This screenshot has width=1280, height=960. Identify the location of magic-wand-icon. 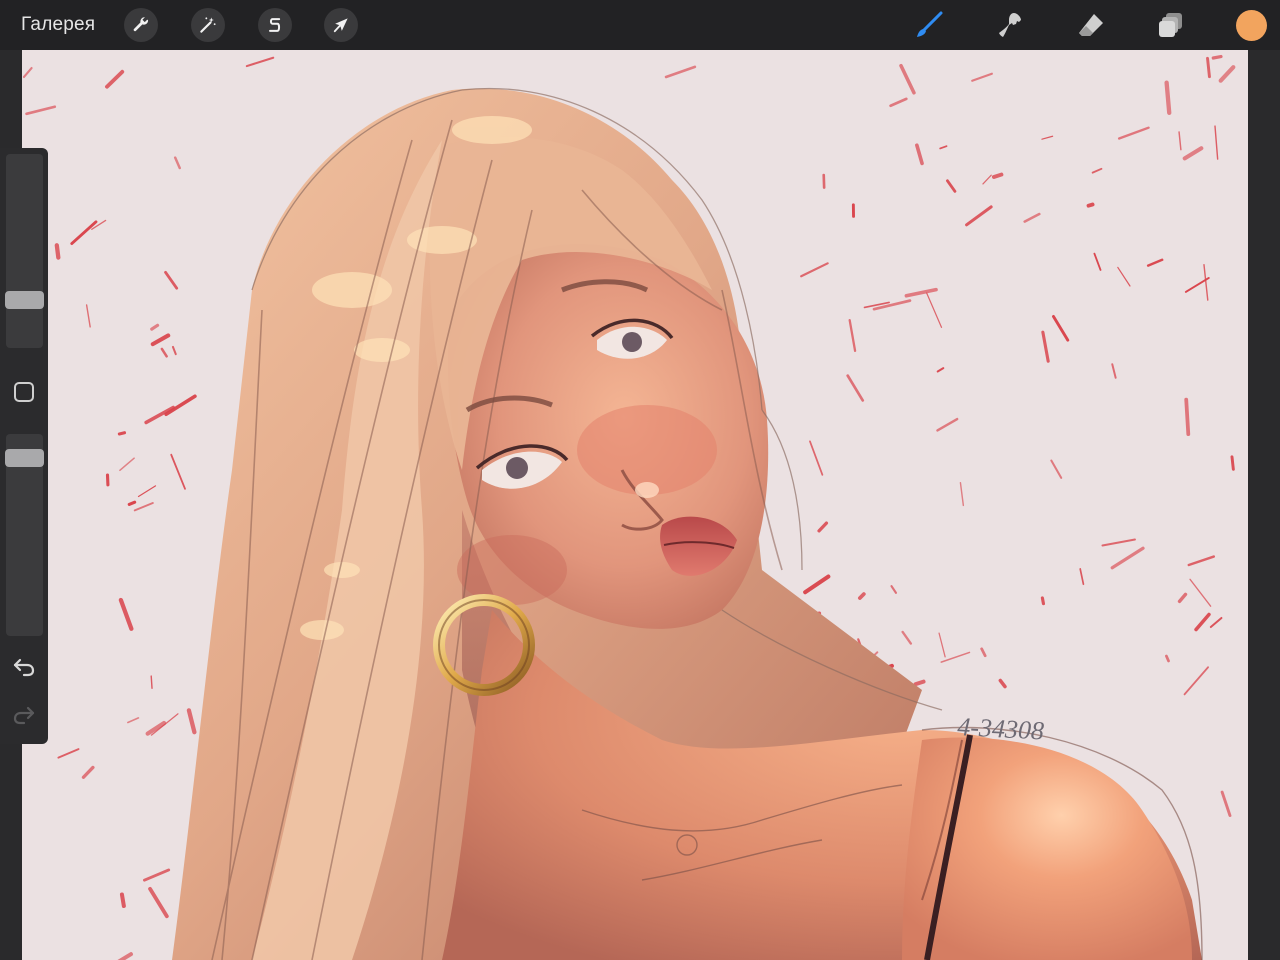
(208, 25).